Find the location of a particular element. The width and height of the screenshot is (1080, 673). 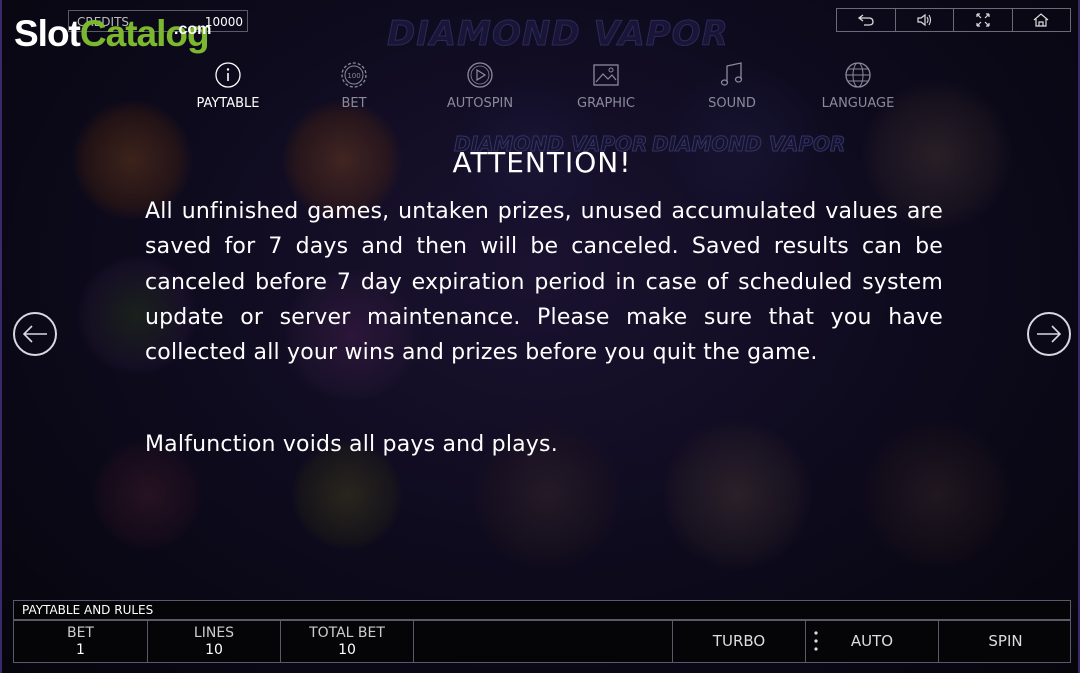

watermark-com: .com is located at coordinates (193, 29).